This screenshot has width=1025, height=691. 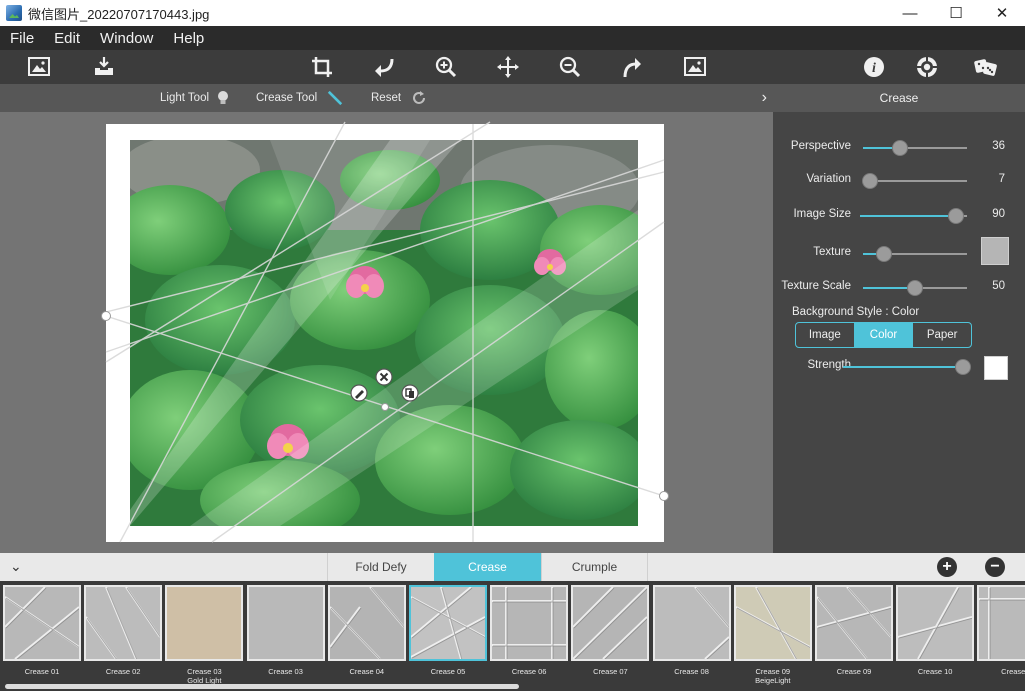 What do you see at coordinates (986, 67) in the screenshot?
I see `randomize-button` at bounding box center [986, 67].